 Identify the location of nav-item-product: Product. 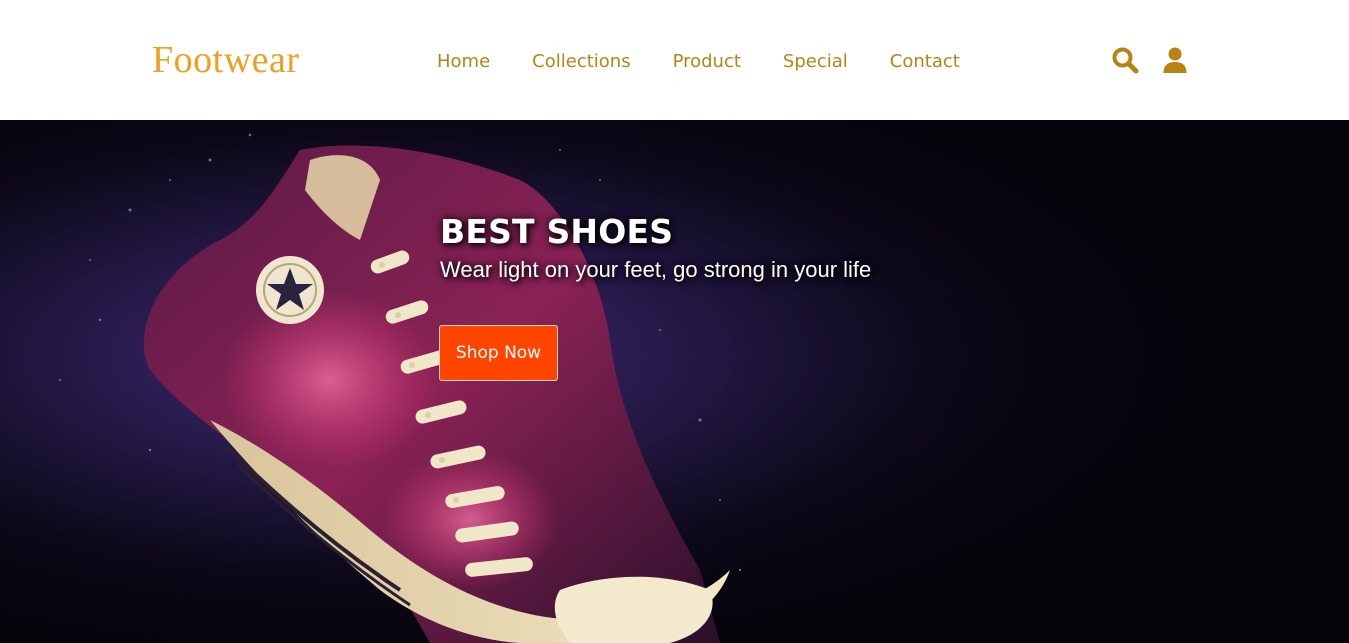
(707, 61).